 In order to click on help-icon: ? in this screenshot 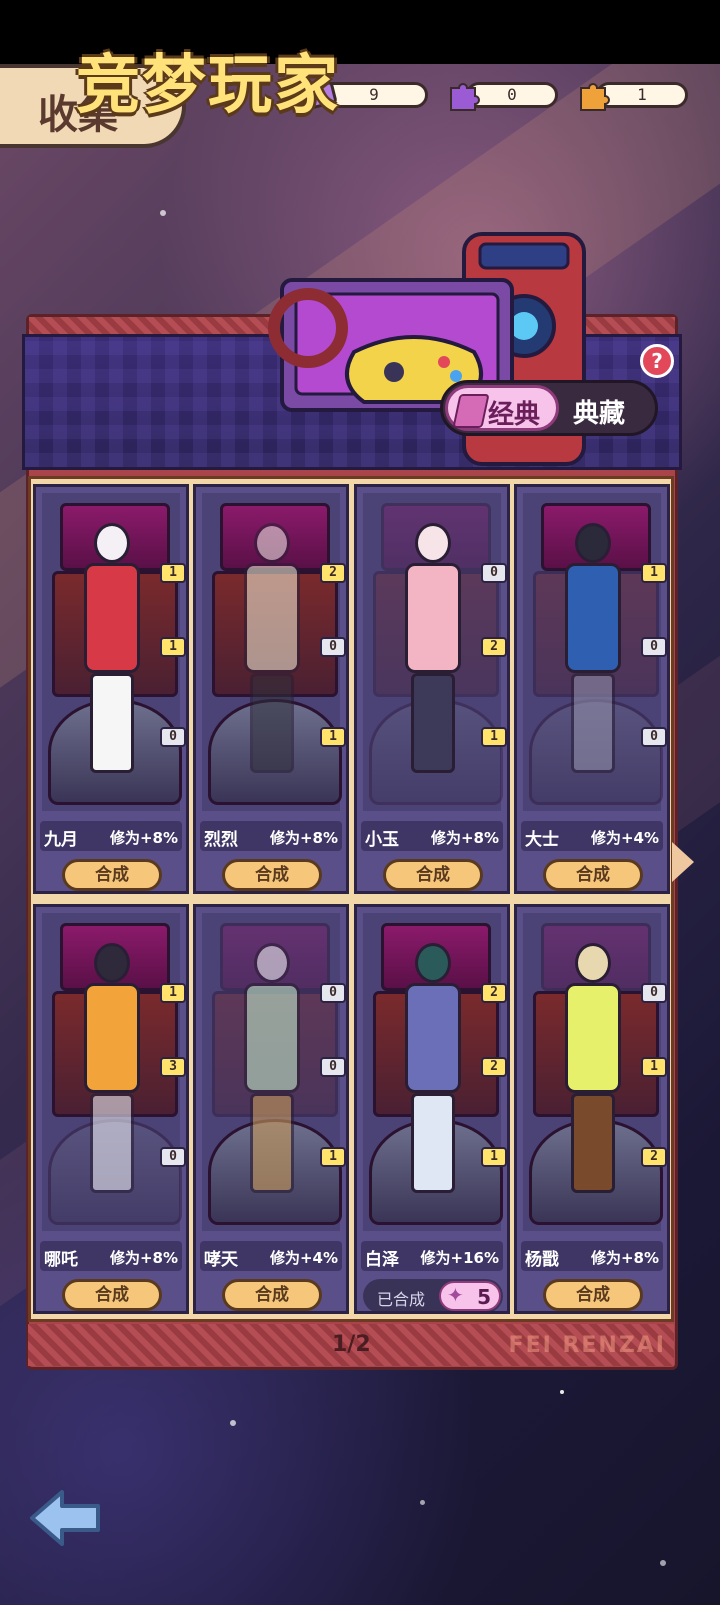, I will do `click(657, 361)`.